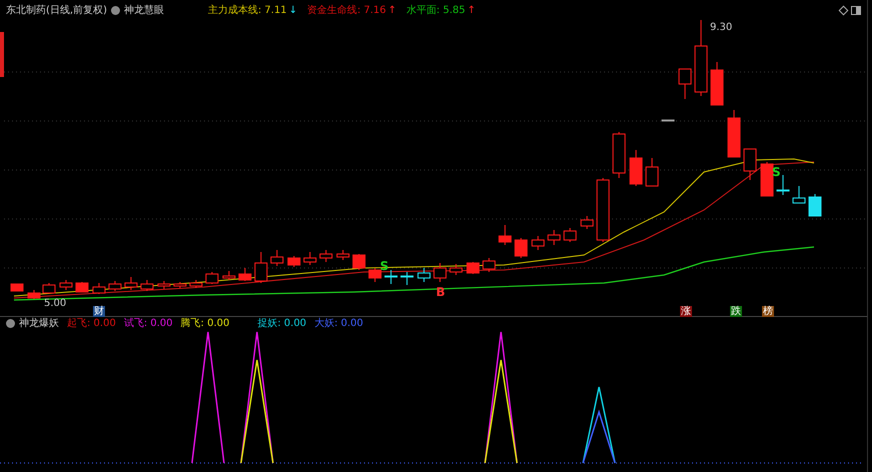 The height and width of the screenshot is (472, 872). I want to click on panel-title: 神龙爆妖, so click(39, 323).